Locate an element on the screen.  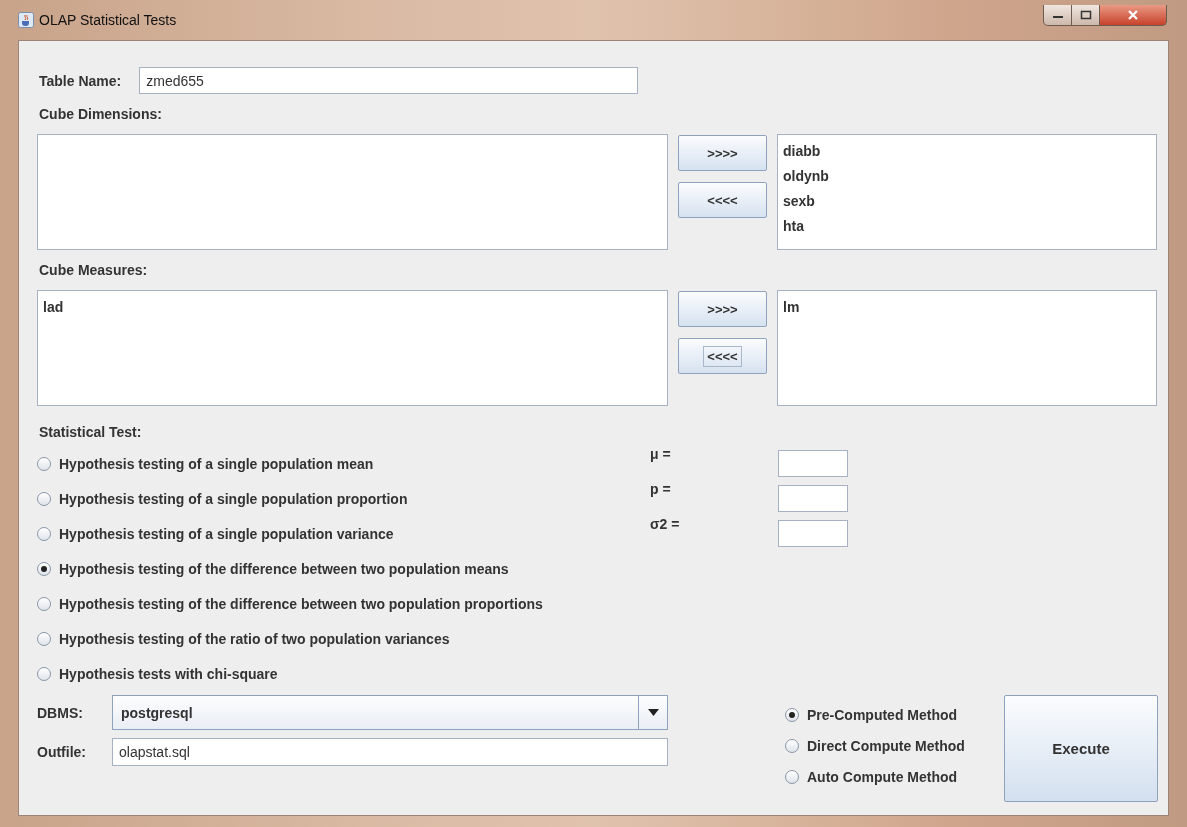
list-item: hta is located at coordinates (793, 226).